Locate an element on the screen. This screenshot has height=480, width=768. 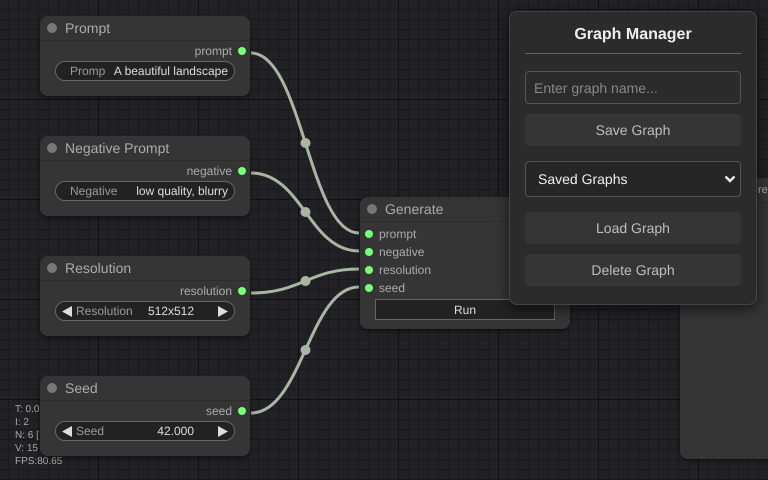
stats-text: FPS:80.65 is located at coordinates (38, 461).